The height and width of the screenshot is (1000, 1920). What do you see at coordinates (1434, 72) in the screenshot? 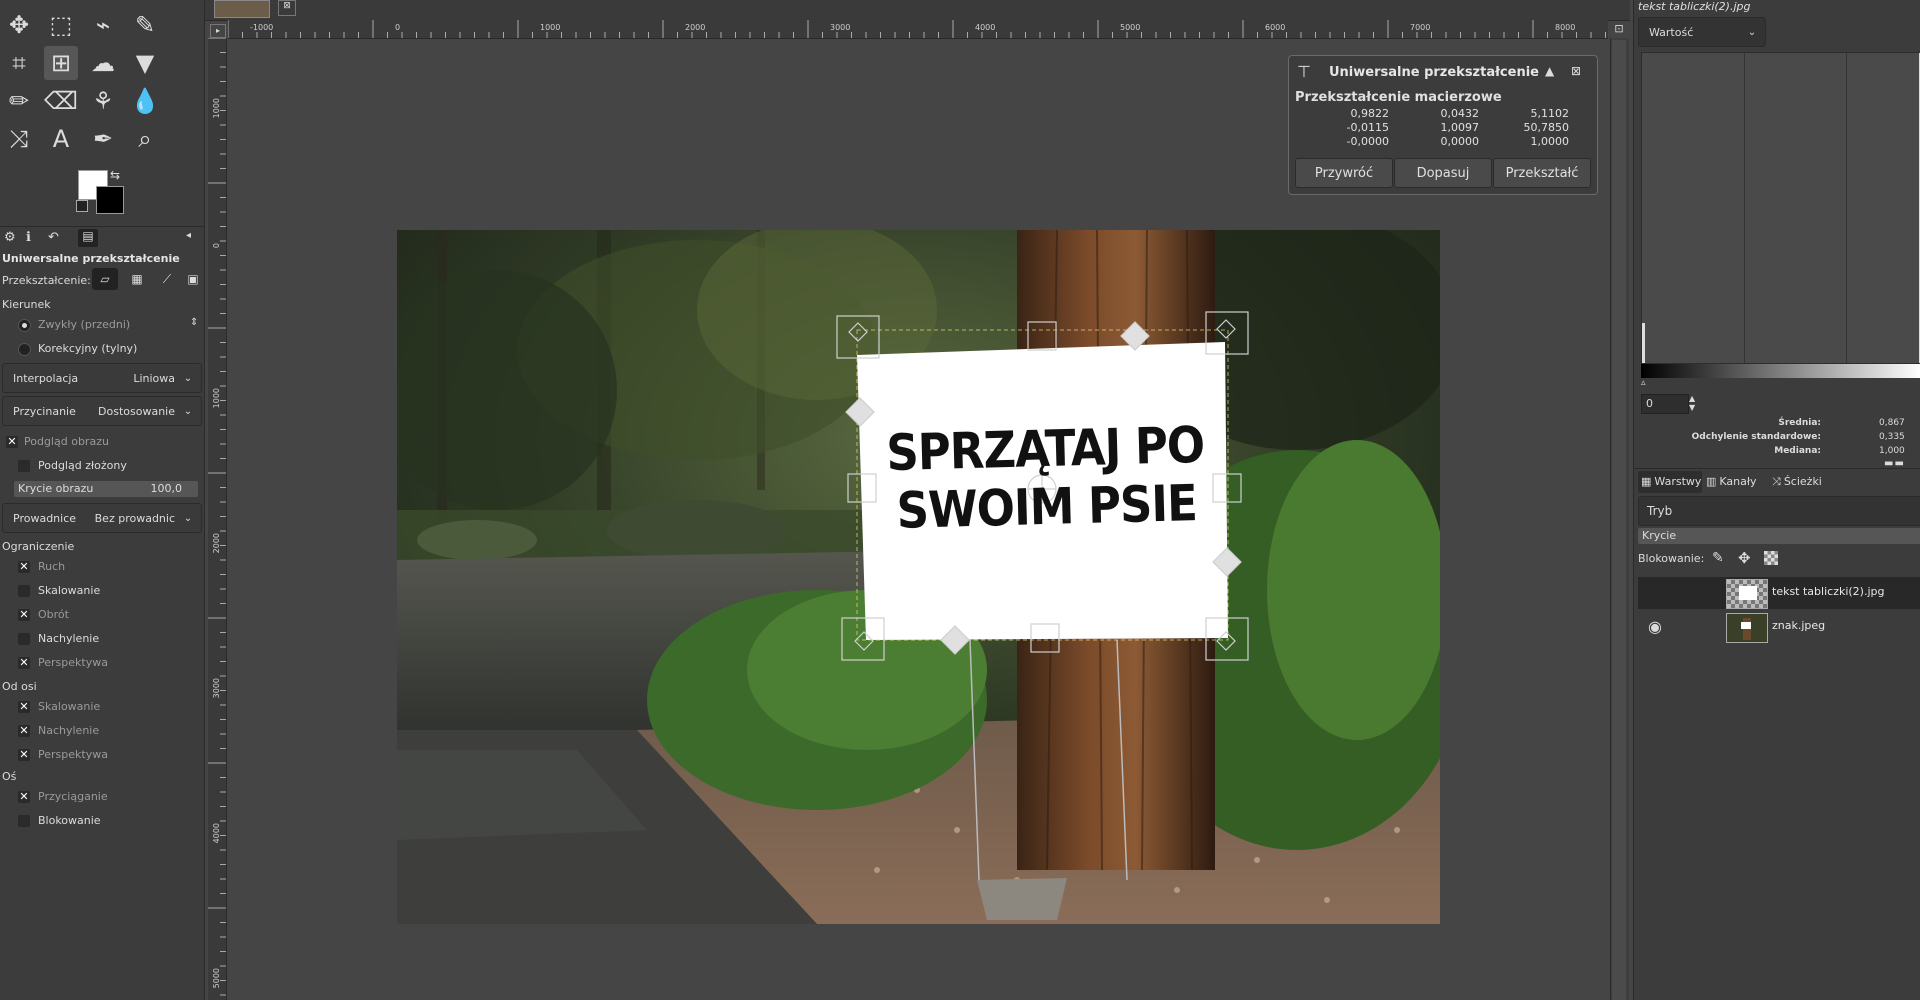
I see `dialog-title: Uniwersalne przekształcenie` at bounding box center [1434, 72].